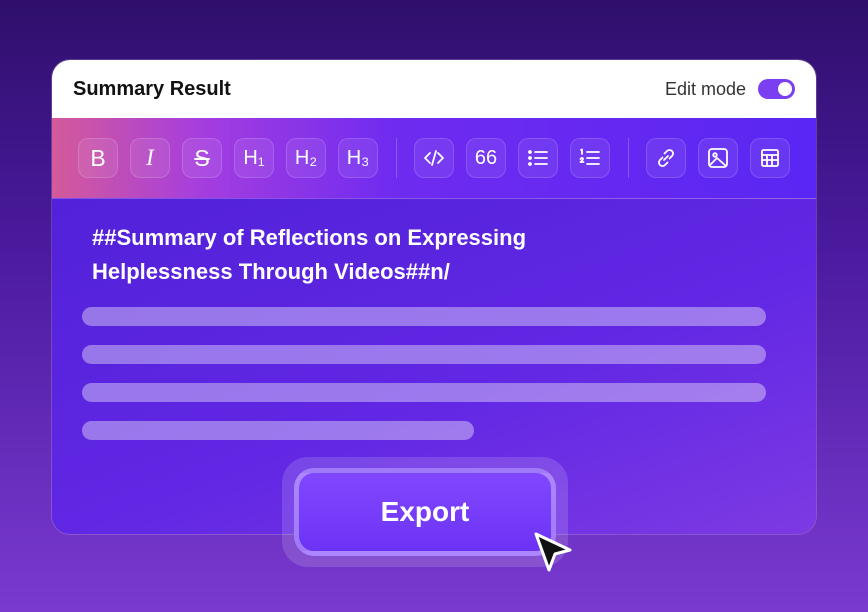 The image size is (868, 612). I want to click on strikethrough-button: S, so click(202, 158).